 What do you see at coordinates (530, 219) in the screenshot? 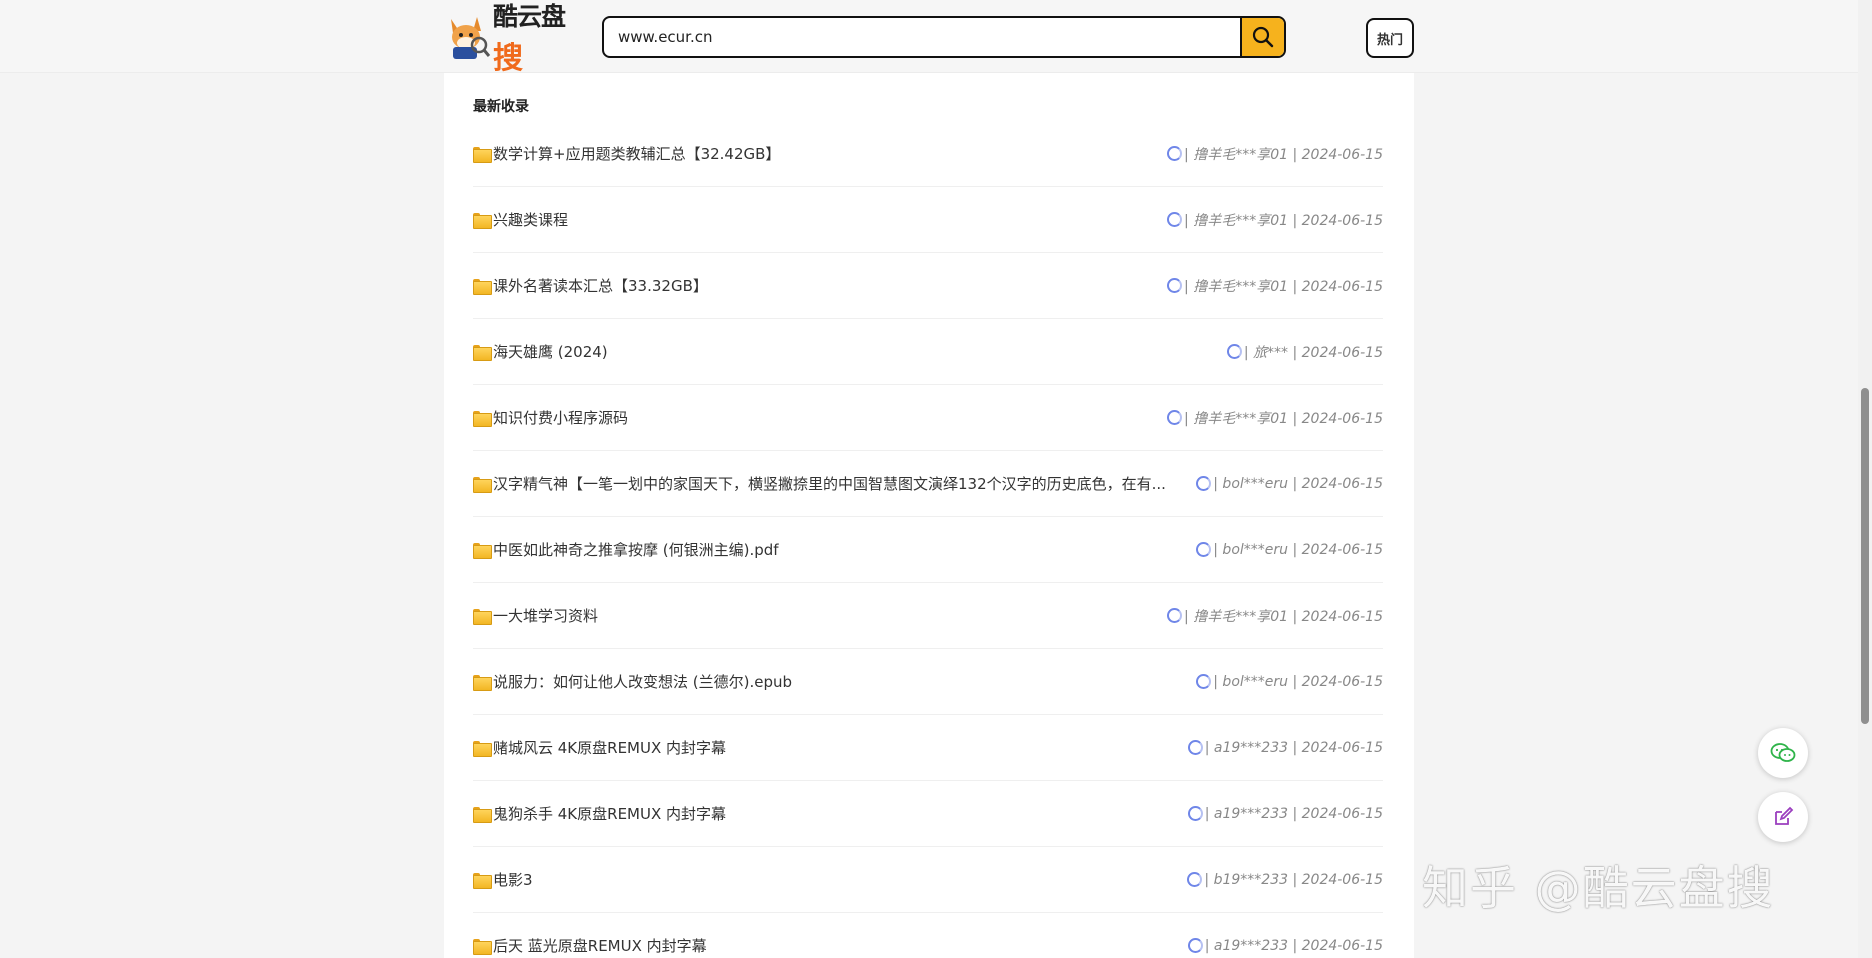
I see `item-title: 兴趣类课程` at bounding box center [530, 219].